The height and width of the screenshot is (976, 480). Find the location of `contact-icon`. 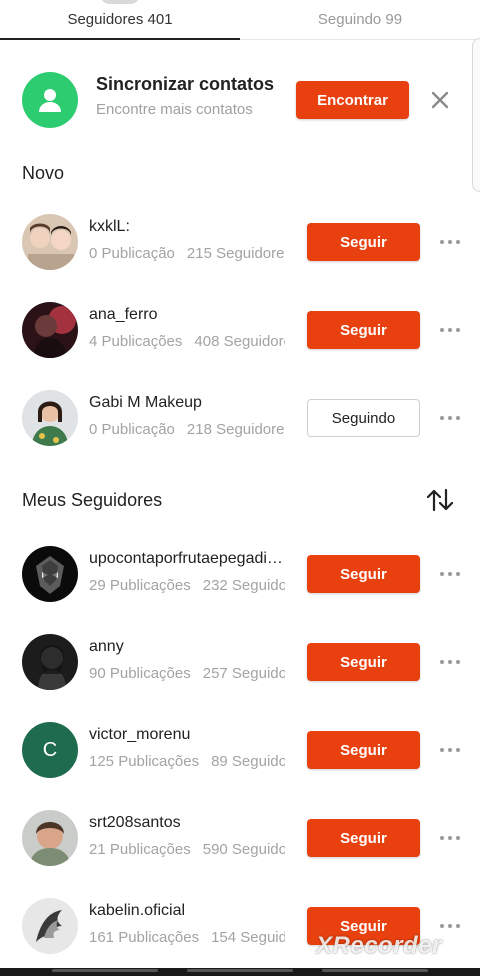

contact-icon is located at coordinates (50, 100).